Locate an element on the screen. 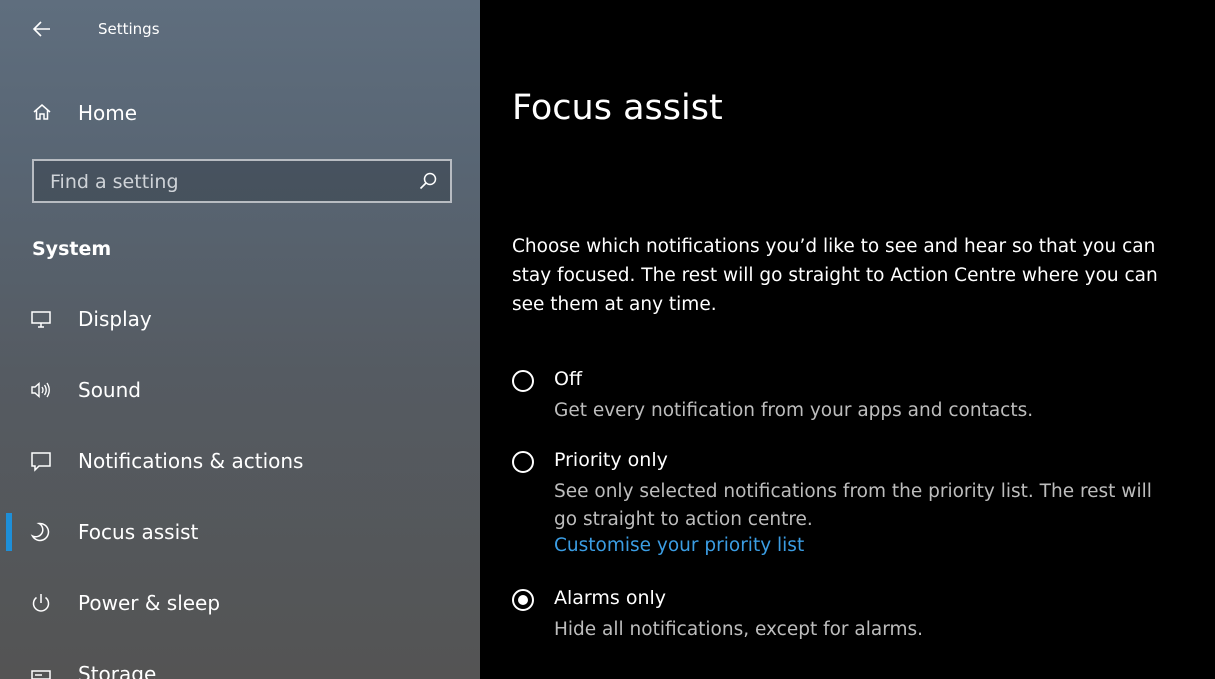  monitor-icon is located at coordinates (41, 319).